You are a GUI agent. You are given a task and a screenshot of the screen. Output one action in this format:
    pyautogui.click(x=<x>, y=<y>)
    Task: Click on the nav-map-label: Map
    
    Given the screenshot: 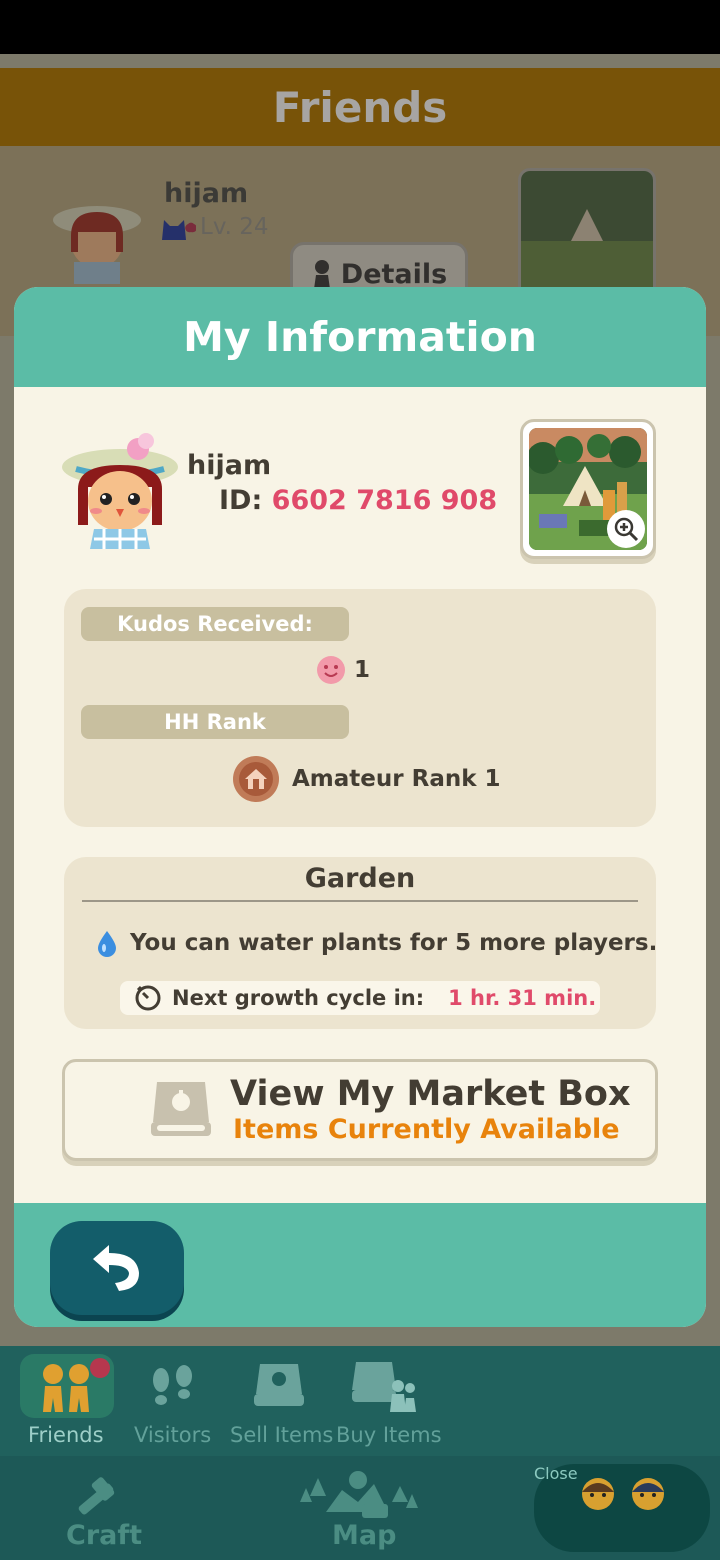 What is the action you would take?
    pyautogui.click(x=364, y=1535)
    